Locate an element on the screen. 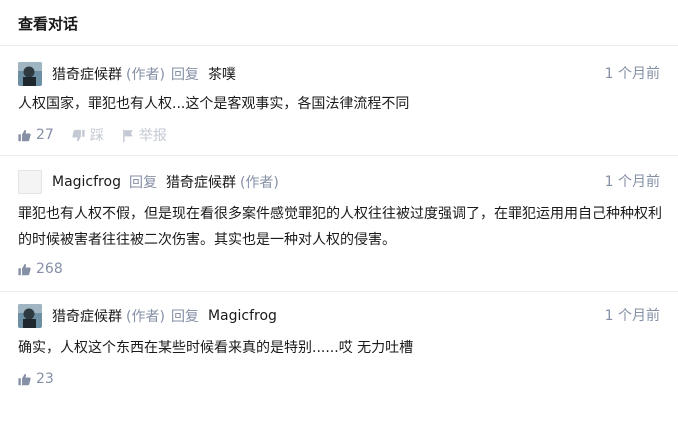 The width and height of the screenshot is (678, 428). like-button: 268 is located at coordinates (40, 269).